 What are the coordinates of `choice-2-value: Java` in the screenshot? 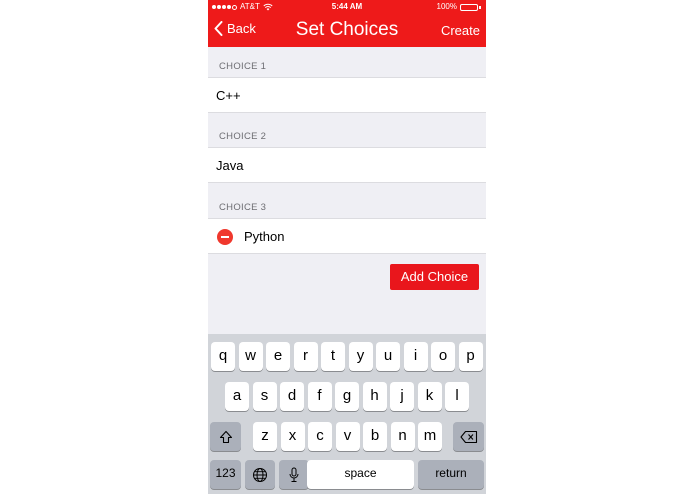 It's located at (230, 165).